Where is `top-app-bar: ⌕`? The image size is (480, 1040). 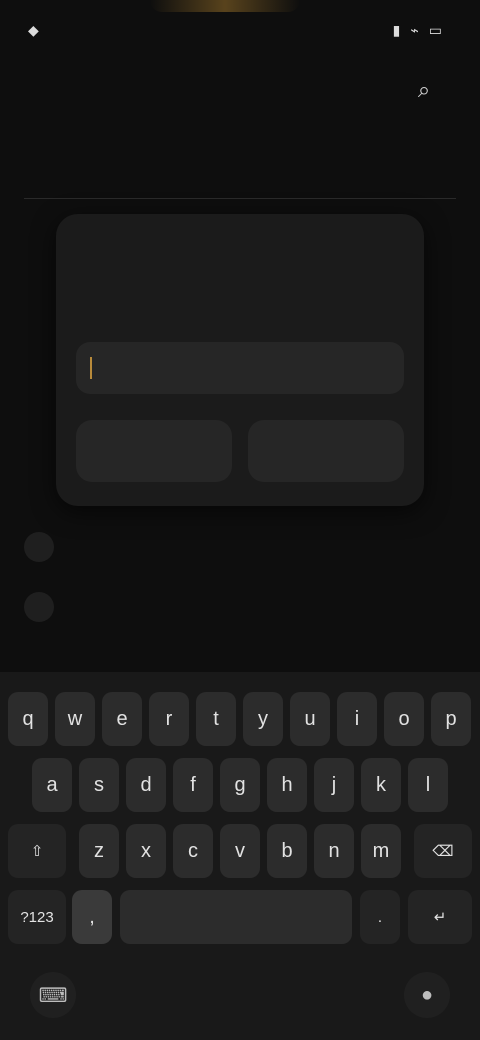
top-app-bar: ⌕ is located at coordinates (240, 90).